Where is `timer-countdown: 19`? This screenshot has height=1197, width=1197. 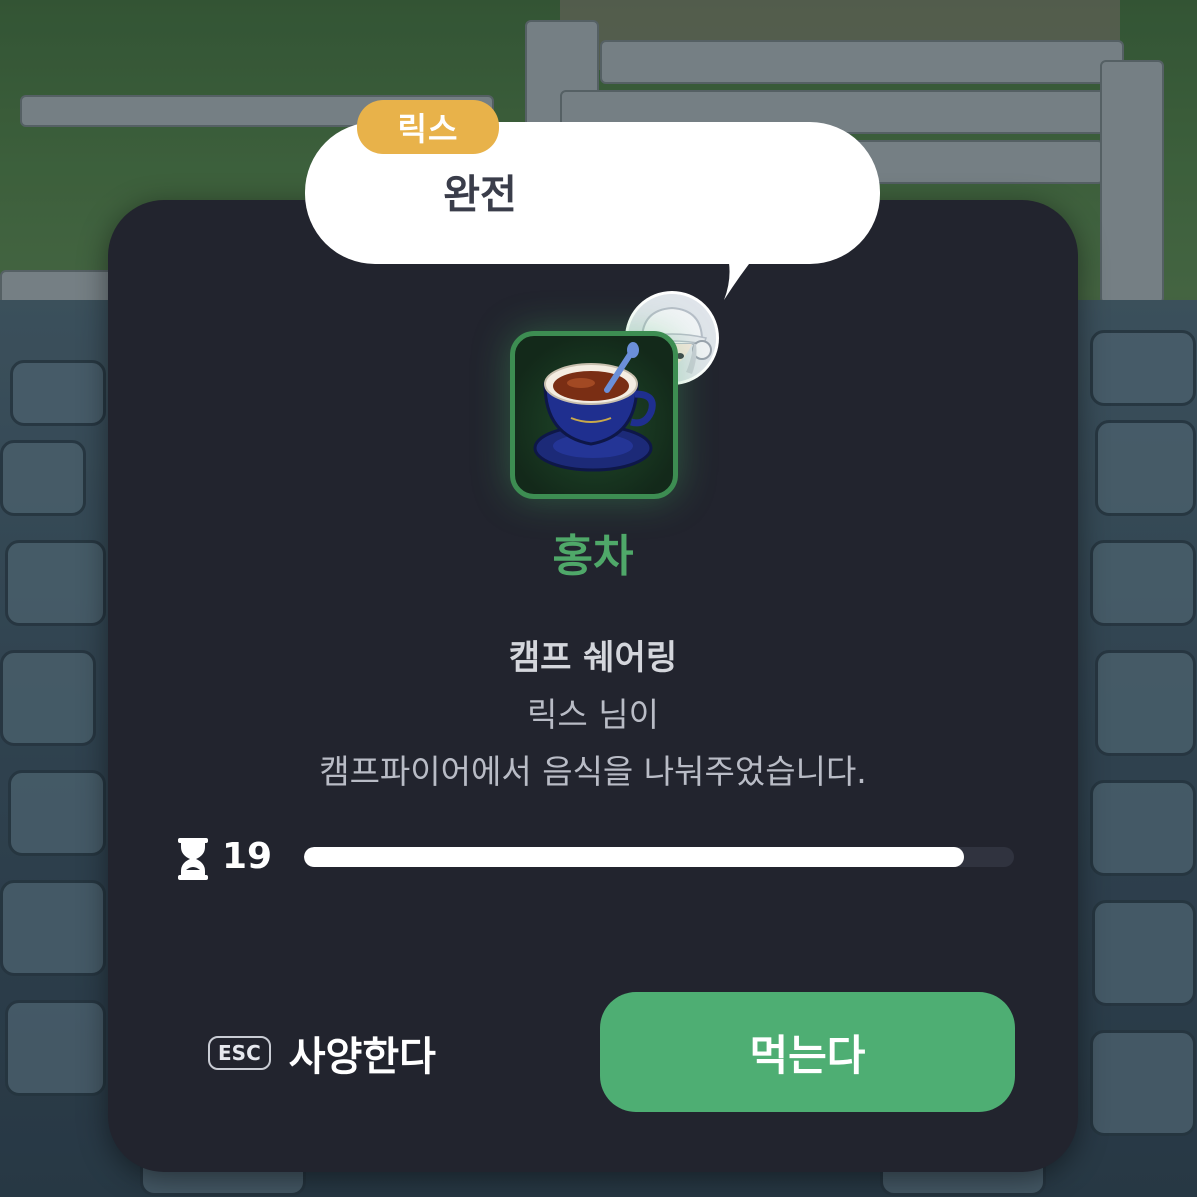 timer-countdown: 19 is located at coordinates (247, 856).